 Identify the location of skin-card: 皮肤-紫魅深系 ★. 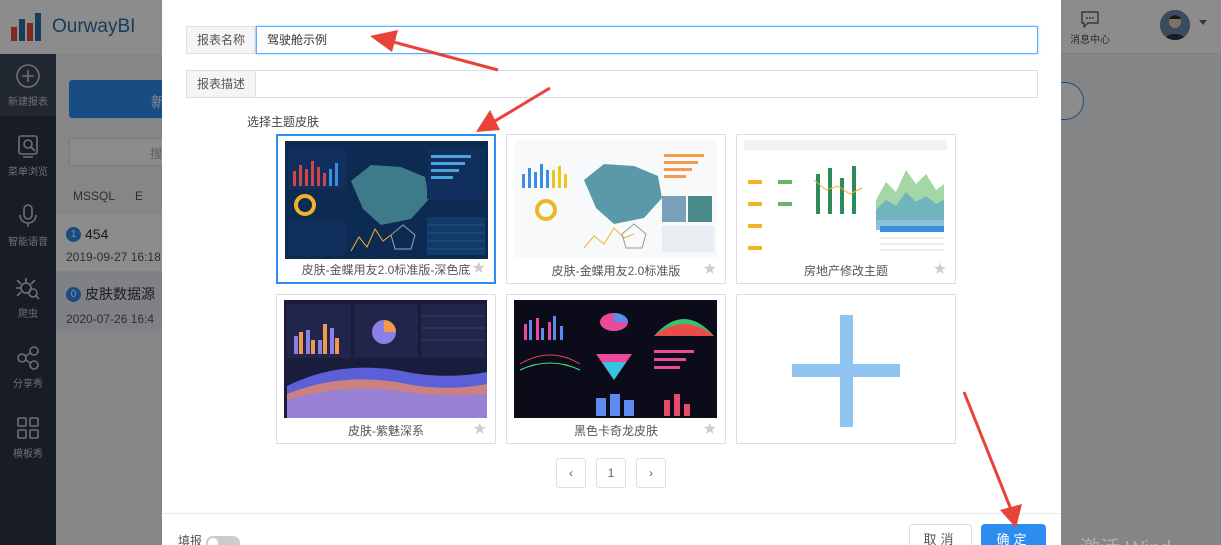
(386, 369).